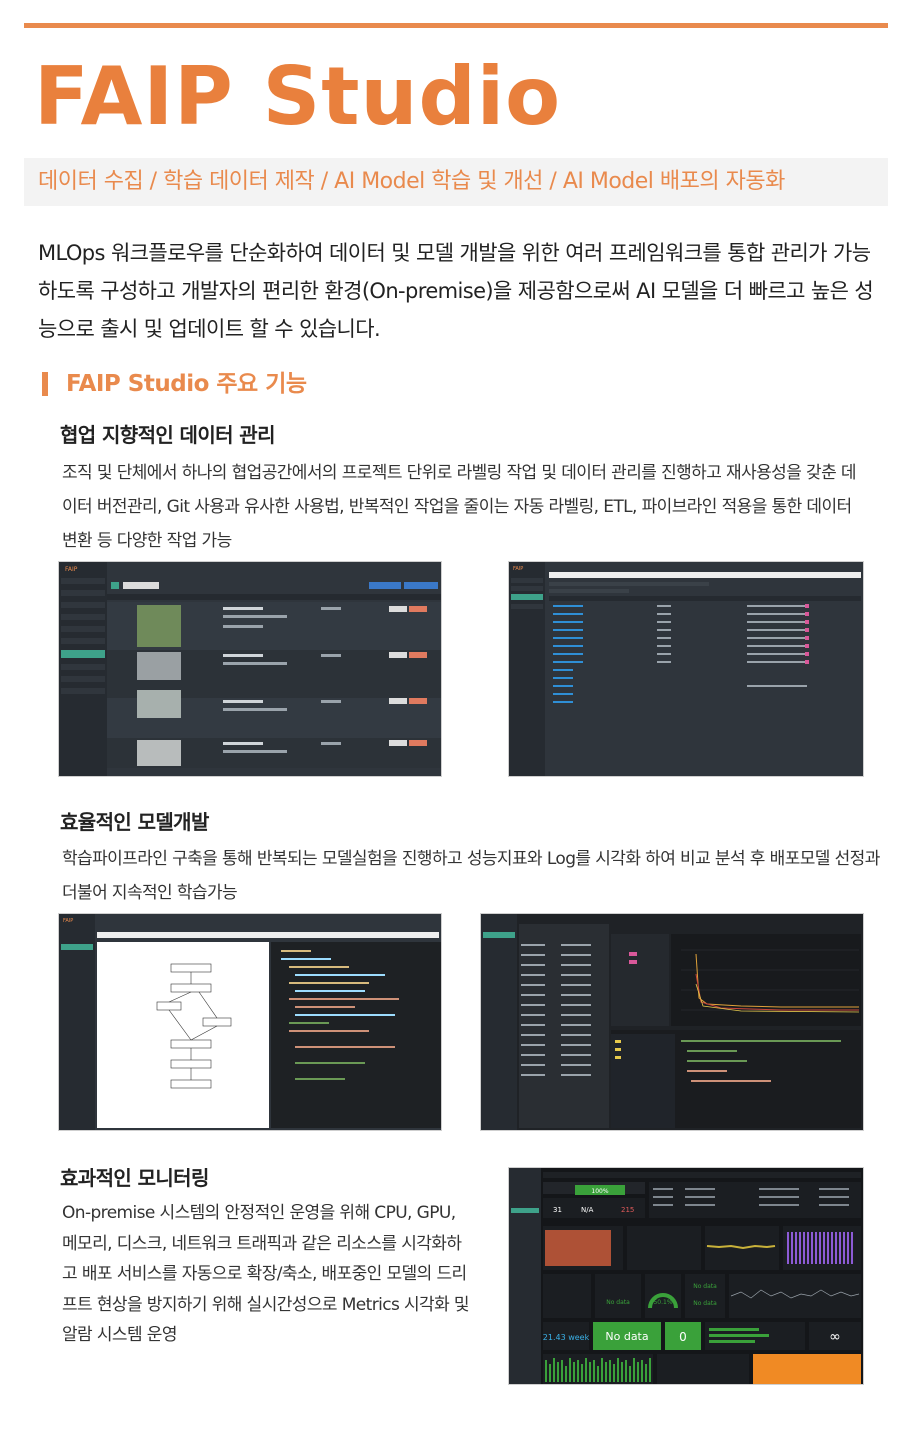 This screenshot has width=912, height=1440. Describe the element at coordinates (626, 1336) in the screenshot. I see `big-no-data: No data` at that location.